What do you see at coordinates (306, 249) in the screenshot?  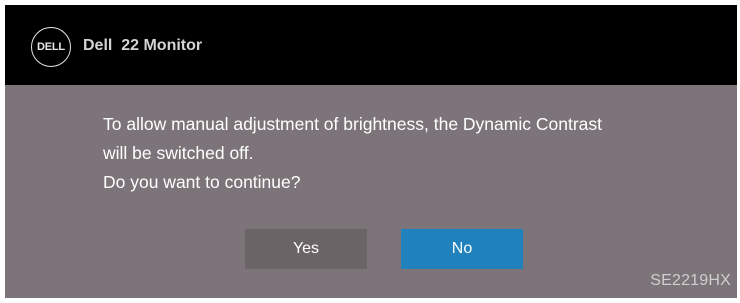 I see `yes-button: Yes` at bounding box center [306, 249].